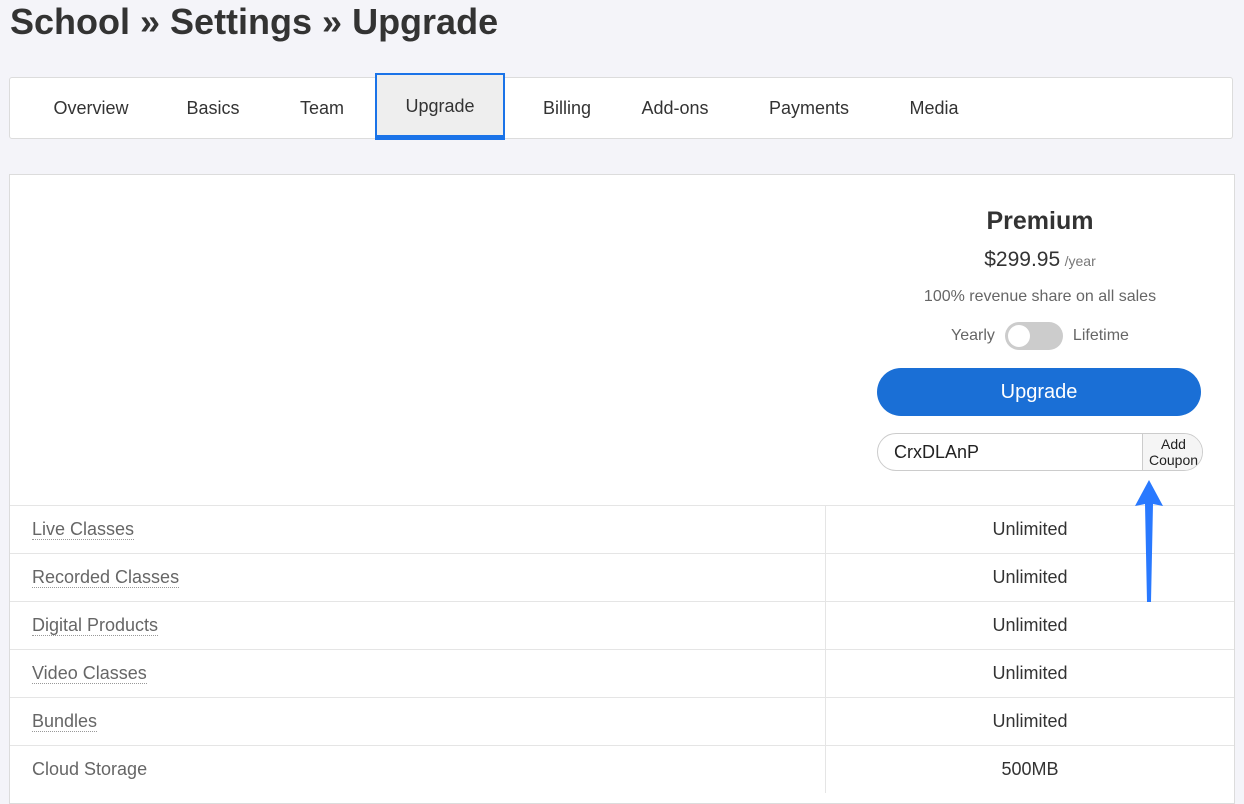 The image size is (1244, 804). I want to click on plan-name: Premium, so click(1040, 221).